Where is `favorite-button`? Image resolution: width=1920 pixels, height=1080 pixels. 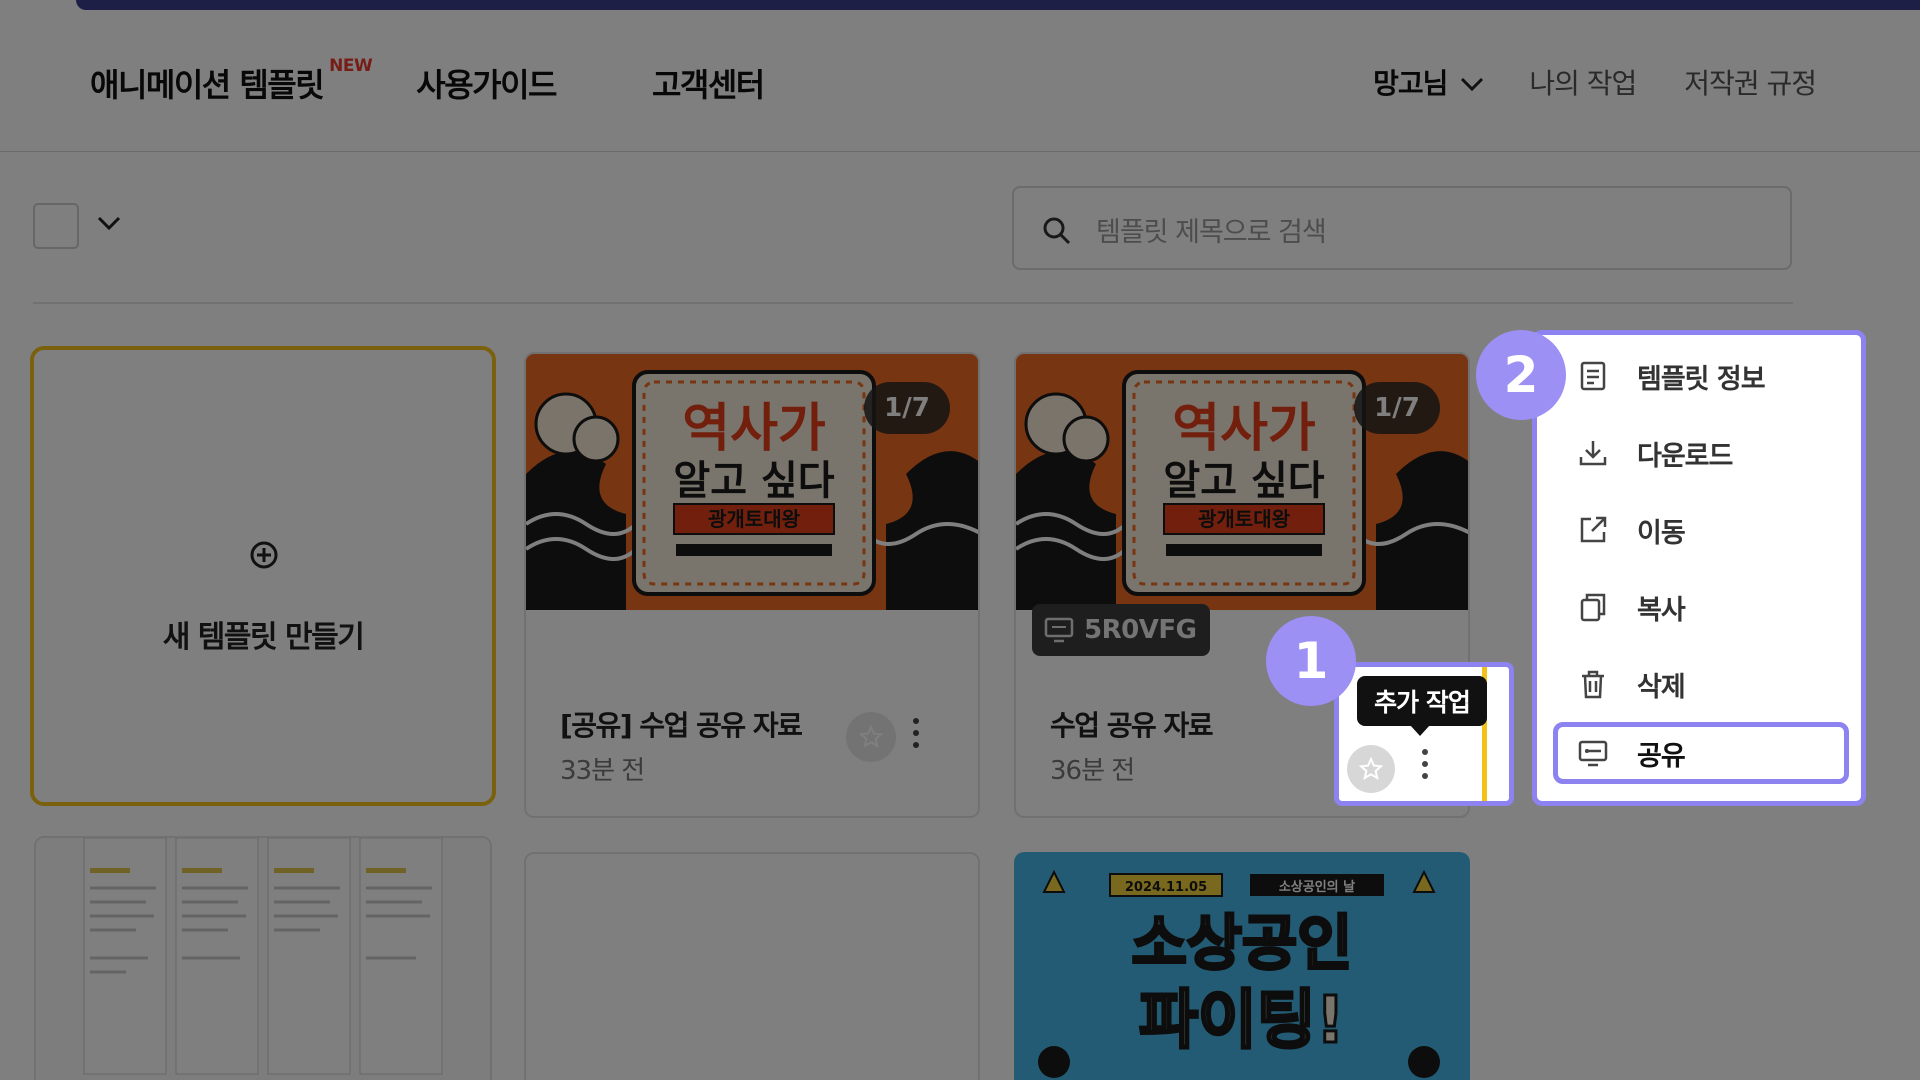 favorite-button is located at coordinates (1371, 769).